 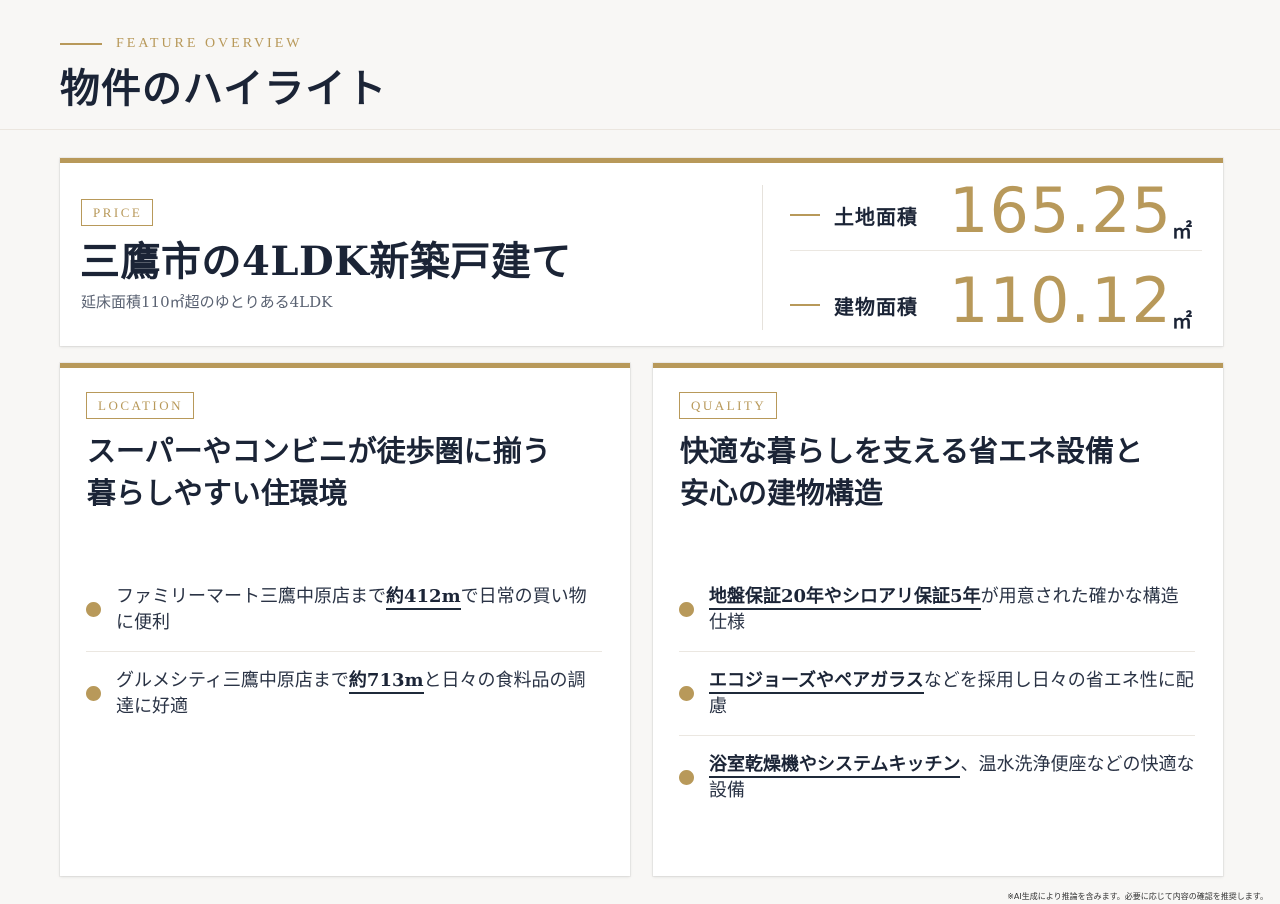 I want to click on quality-tag: QUALITY, so click(x=728, y=405).